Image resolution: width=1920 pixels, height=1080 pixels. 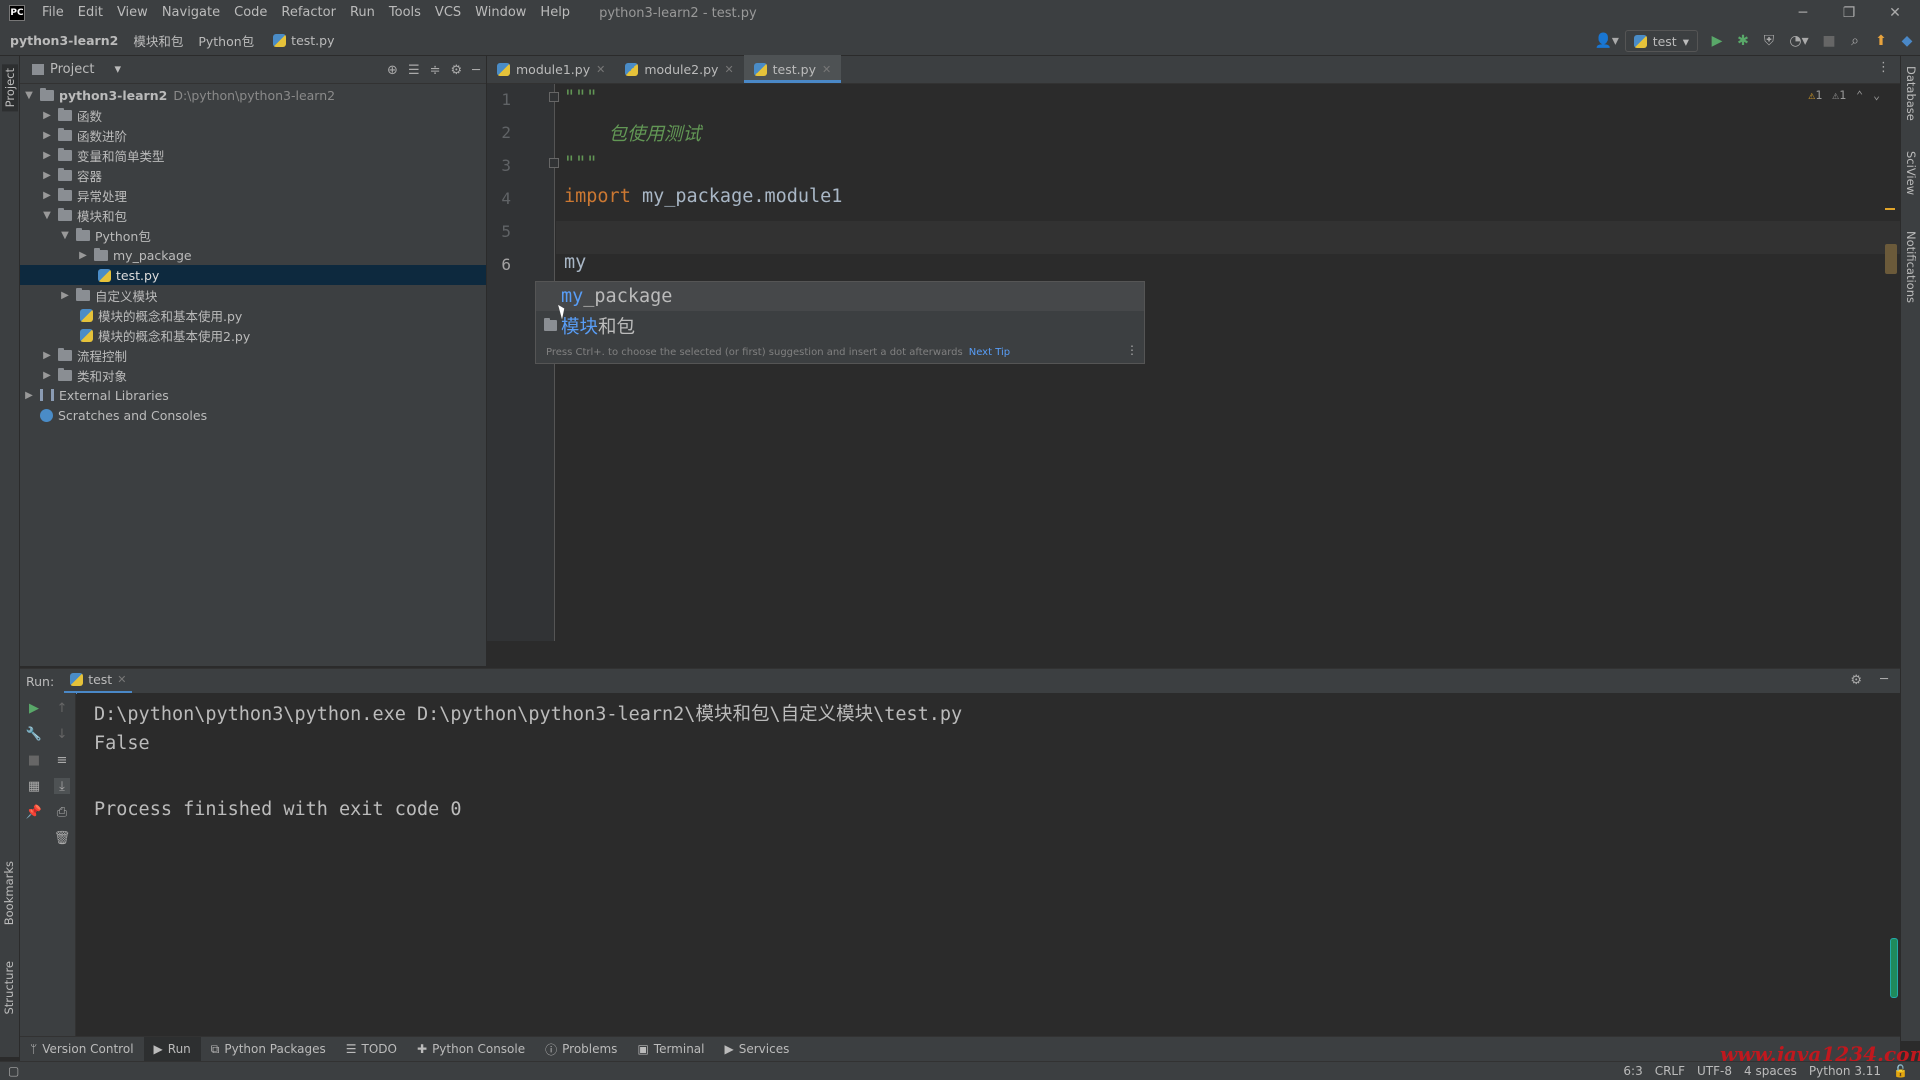 I want to click on jetbrains-logo-icon: ◆, so click(x=1907, y=41).